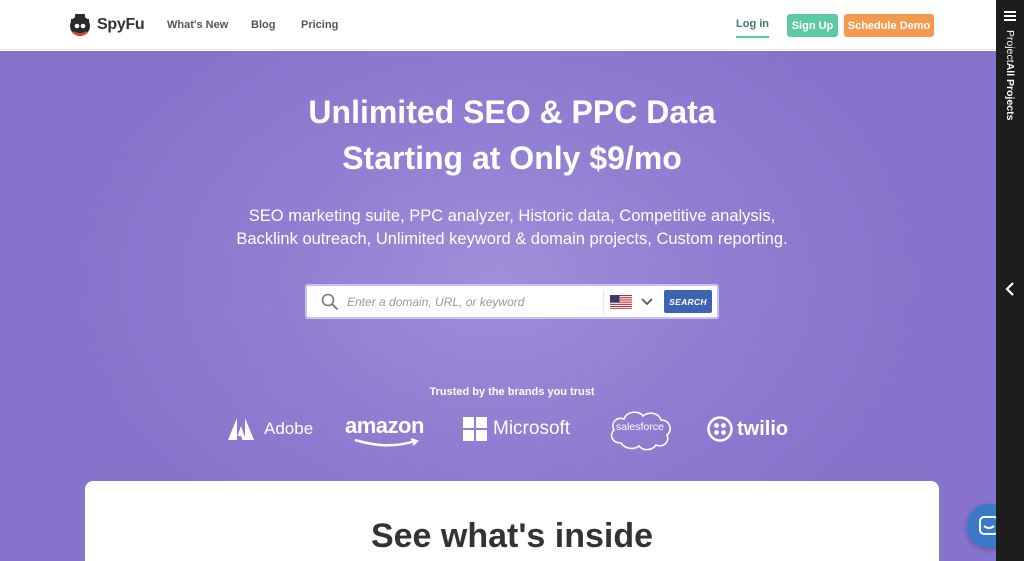 Image resolution: width=1024 pixels, height=561 pixels. I want to click on search-icon, so click(330, 302).